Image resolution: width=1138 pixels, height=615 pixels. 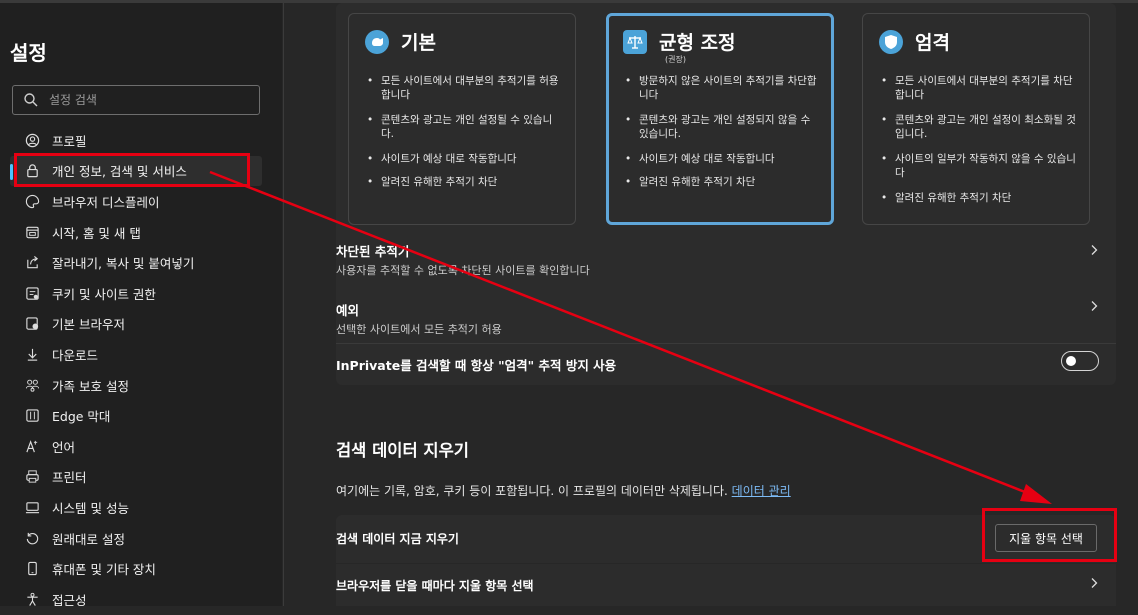 I want to click on recommended-label: (권장), so click(x=675, y=59).